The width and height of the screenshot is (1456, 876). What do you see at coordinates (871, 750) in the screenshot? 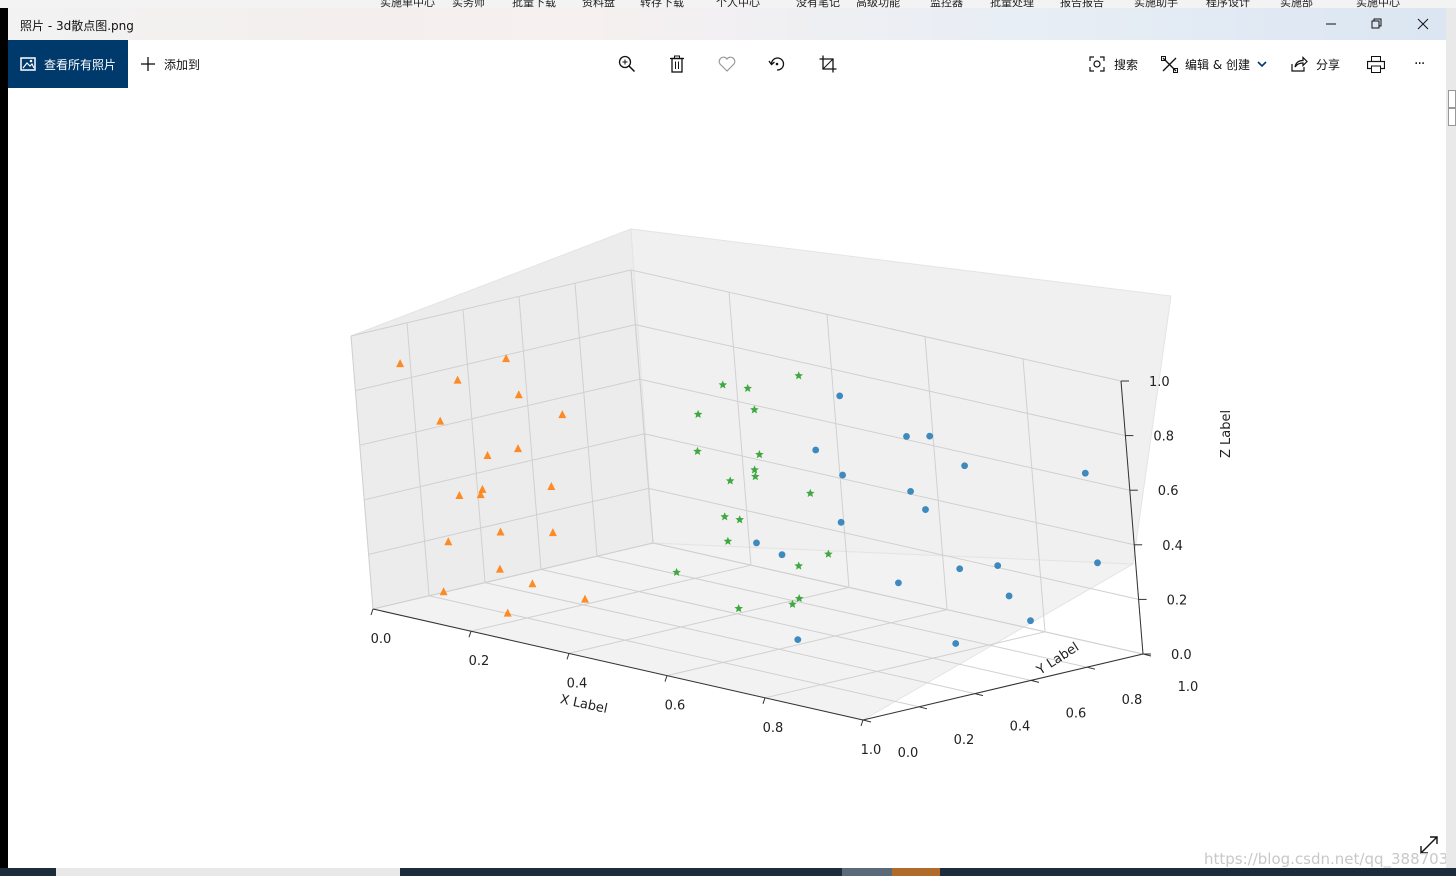
I see `x-tick-label: 1.0` at bounding box center [871, 750].